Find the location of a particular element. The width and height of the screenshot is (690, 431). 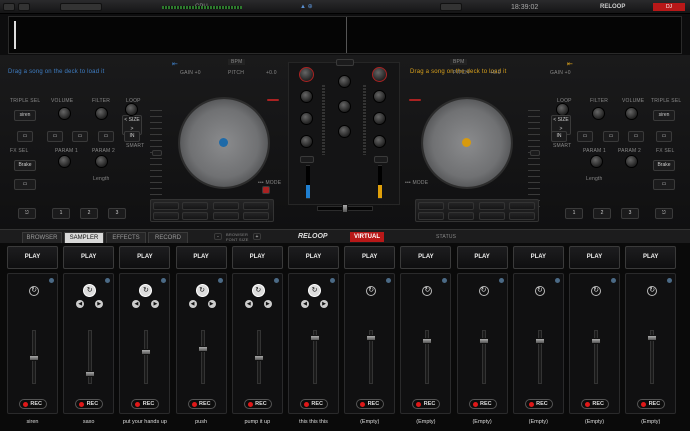

deck-b-fx-button-3: ▭ is located at coordinates (636, 136).